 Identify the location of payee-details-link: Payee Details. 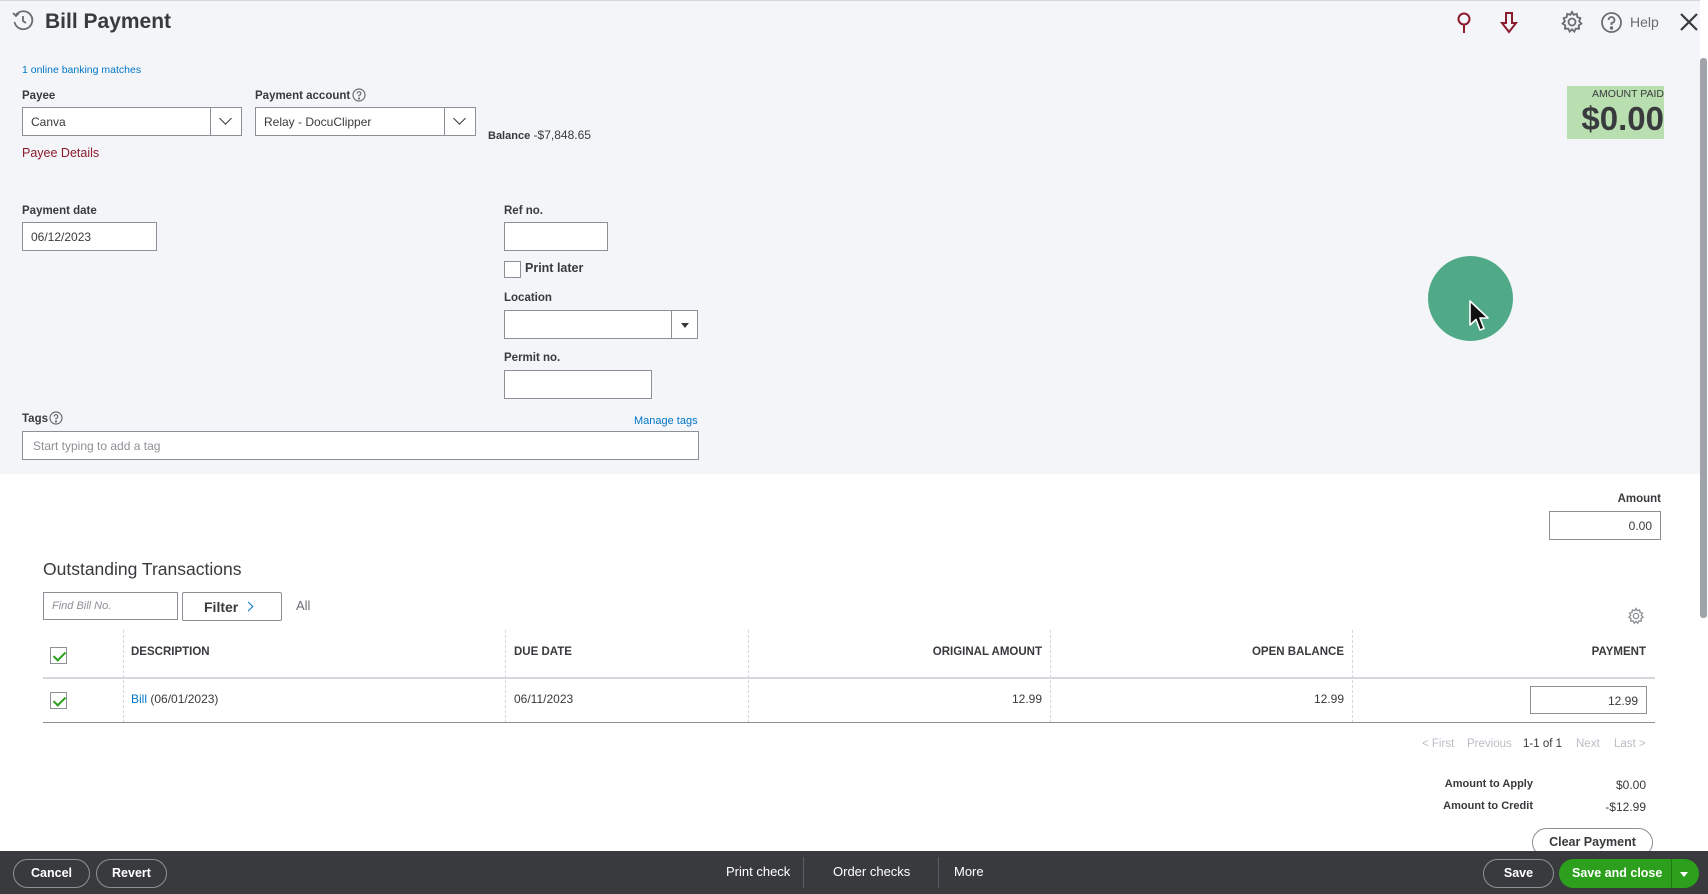
(60, 153).